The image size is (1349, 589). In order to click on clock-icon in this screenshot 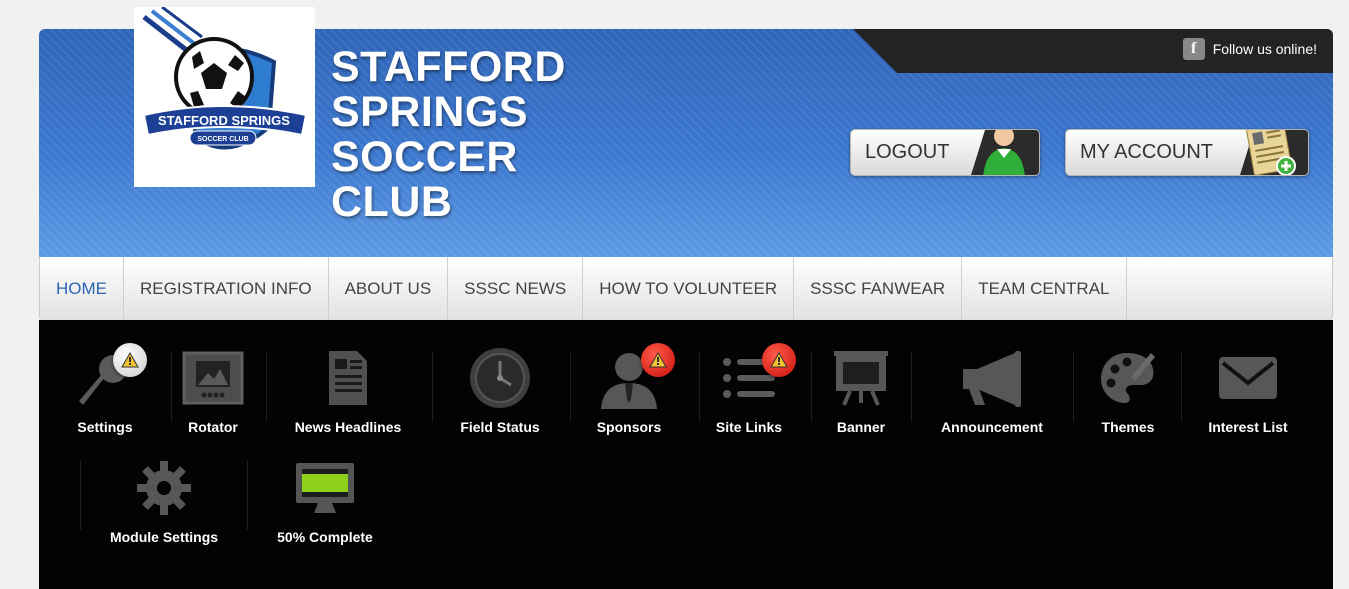, I will do `click(500, 378)`.